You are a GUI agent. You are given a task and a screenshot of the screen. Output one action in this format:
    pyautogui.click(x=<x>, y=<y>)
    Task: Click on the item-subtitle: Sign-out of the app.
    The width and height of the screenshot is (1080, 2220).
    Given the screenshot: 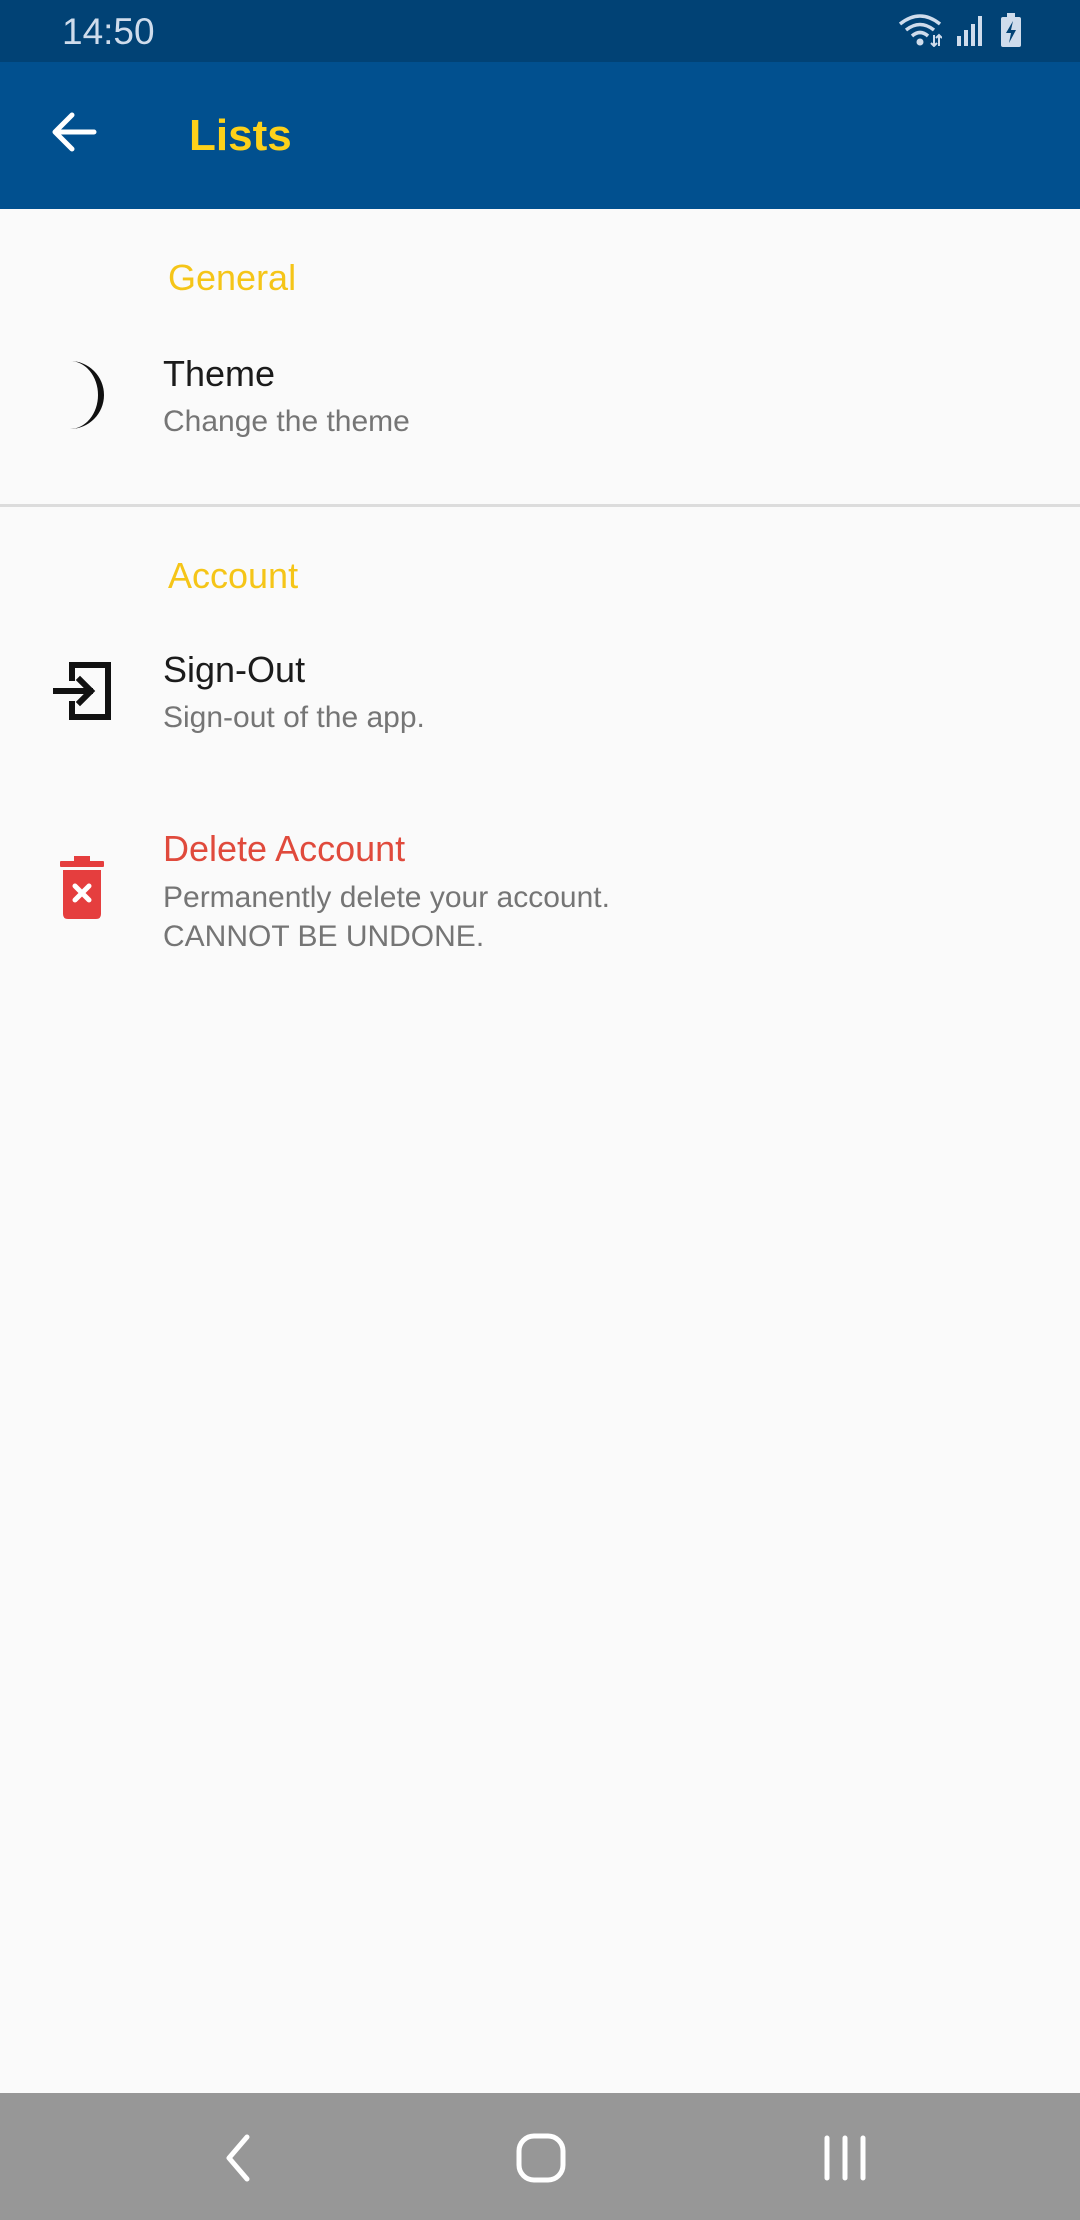 What is the action you would take?
    pyautogui.click(x=294, y=717)
    